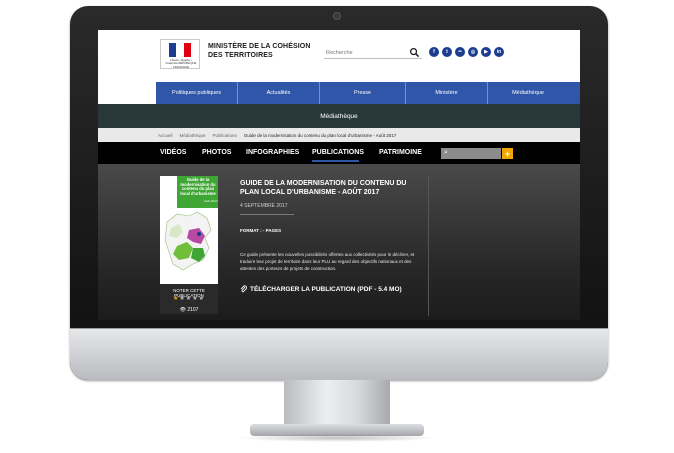 This screenshot has width=674, height=453. I want to click on social-links: f t •• ◎ ▶ in, so click(466, 52).